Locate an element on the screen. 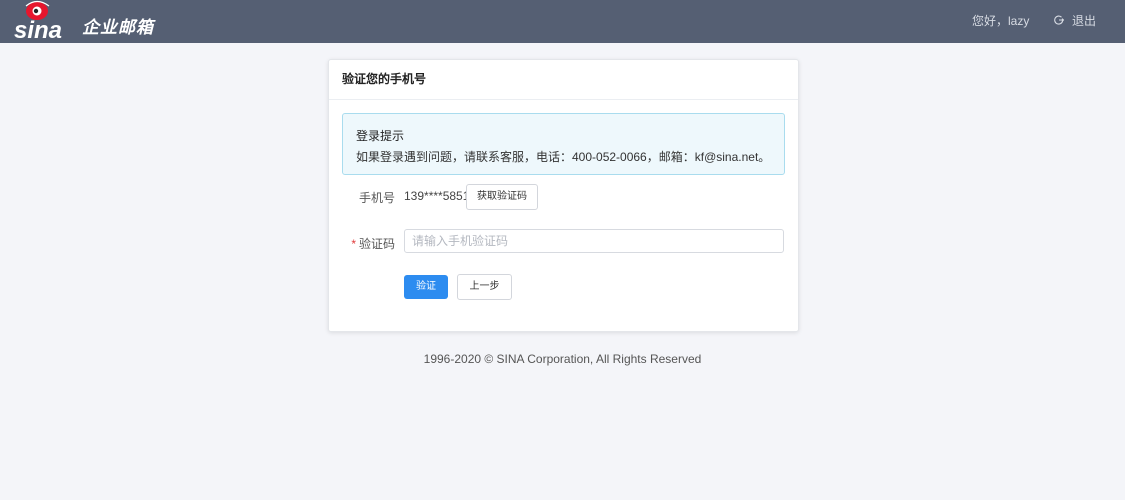  logout-button: 退出 is located at coordinates (1075, 20).